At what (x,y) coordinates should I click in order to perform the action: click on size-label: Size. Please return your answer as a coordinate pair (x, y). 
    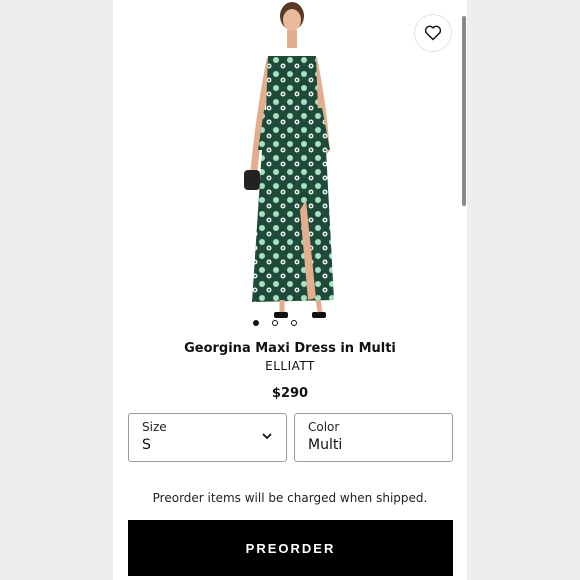
    Looking at the image, I should click on (154, 427).